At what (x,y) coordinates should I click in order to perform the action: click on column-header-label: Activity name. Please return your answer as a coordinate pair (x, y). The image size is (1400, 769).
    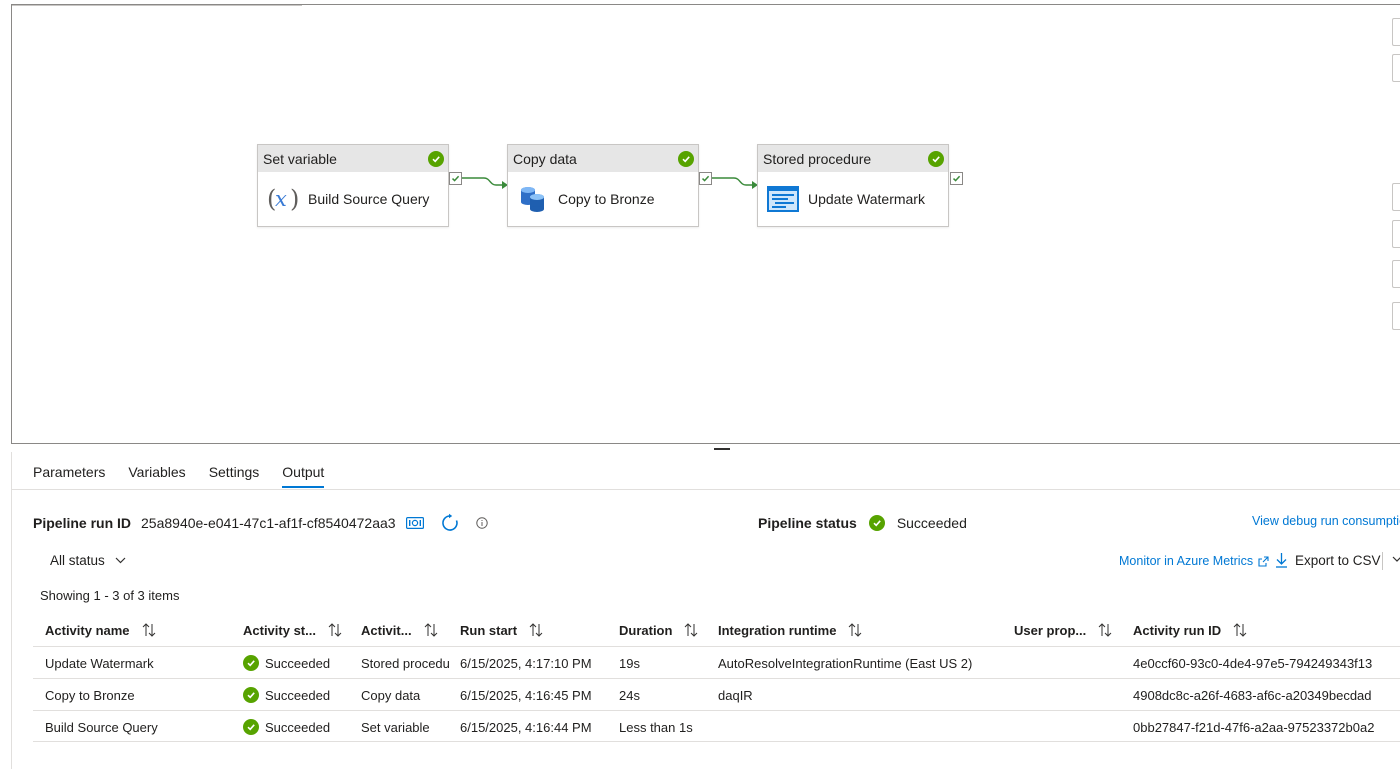
    Looking at the image, I should click on (87, 630).